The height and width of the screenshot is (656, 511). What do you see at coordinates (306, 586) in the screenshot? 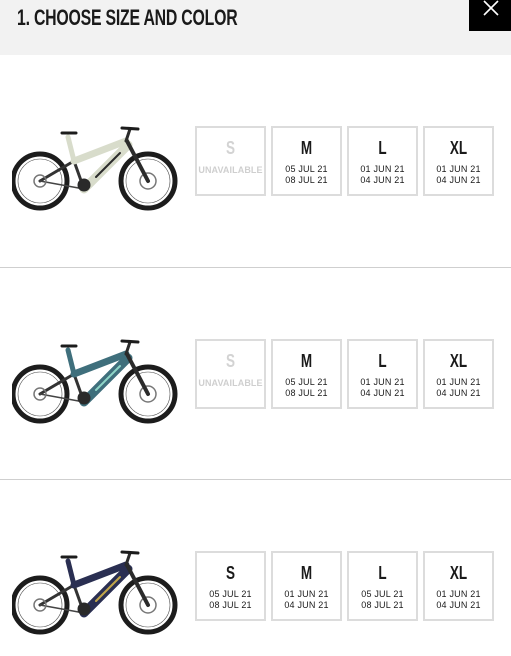
I see `size-option-m: M 01 JUN 21 04 JUN 21` at bounding box center [306, 586].